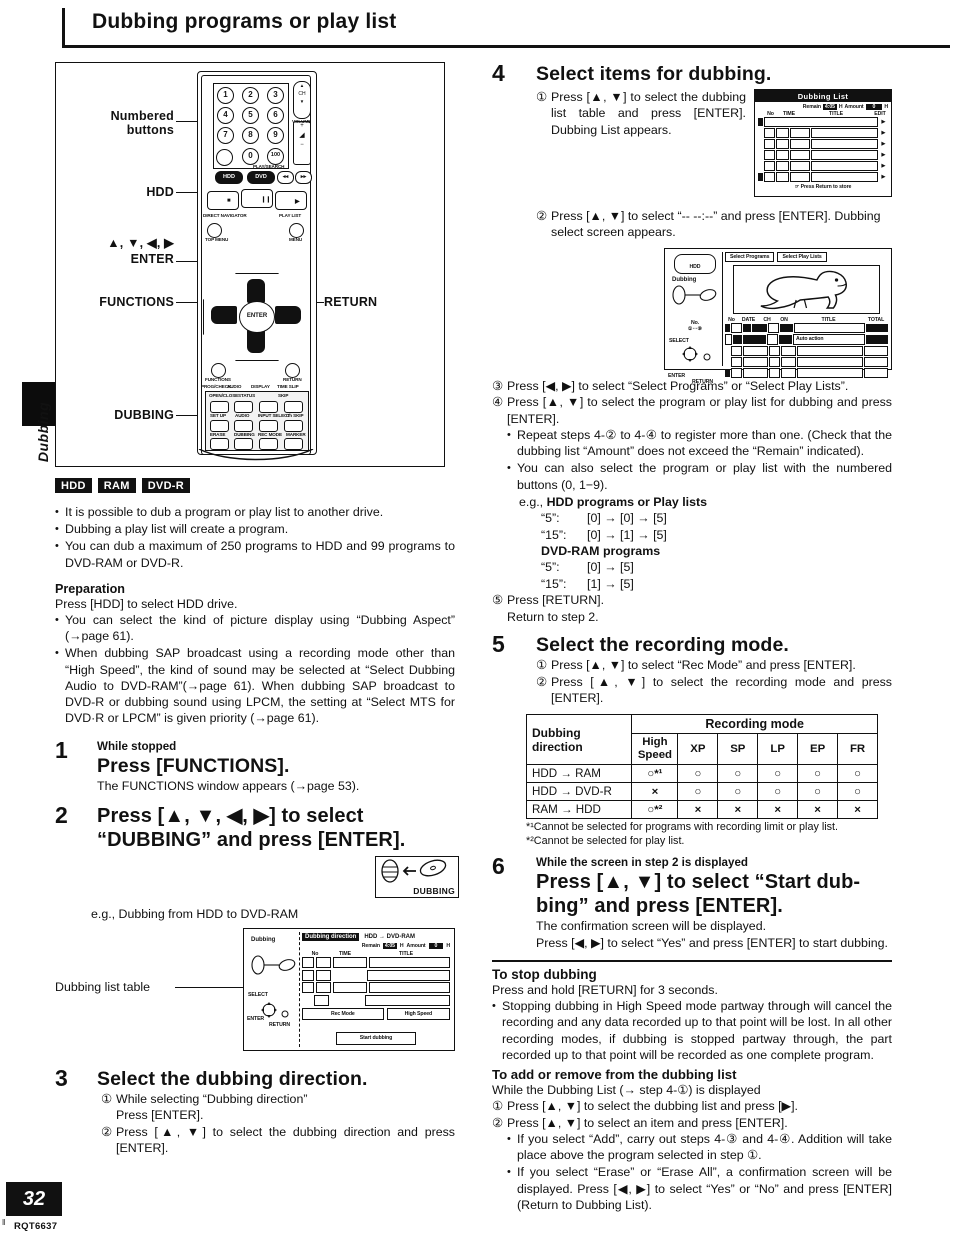  Describe the element at coordinates (418, 1013) in the screenshot. I see `osd-rec-mode-value: High Speed` at that location.